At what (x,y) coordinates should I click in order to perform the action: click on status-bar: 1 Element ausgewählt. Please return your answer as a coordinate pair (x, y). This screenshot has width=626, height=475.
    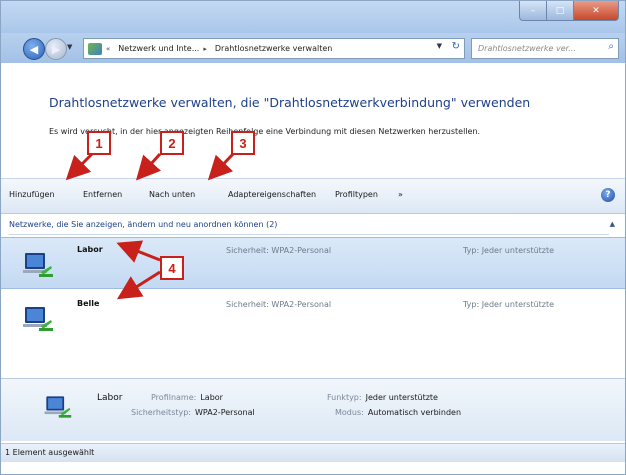
    Looking at the image, I should click on (313, 452).